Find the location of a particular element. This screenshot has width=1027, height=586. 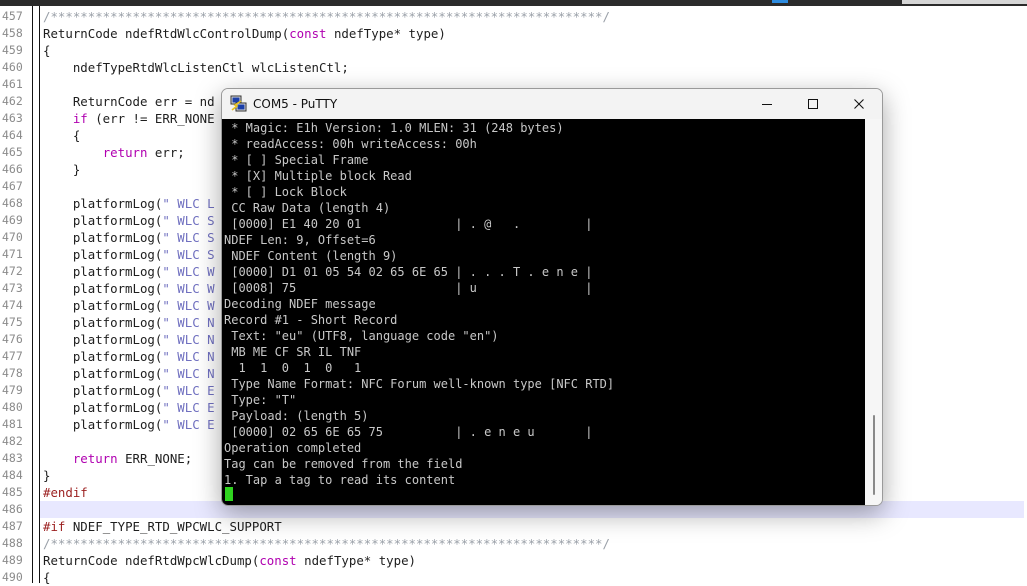

vertical-scrollbar is located at coordinates (873, 312).